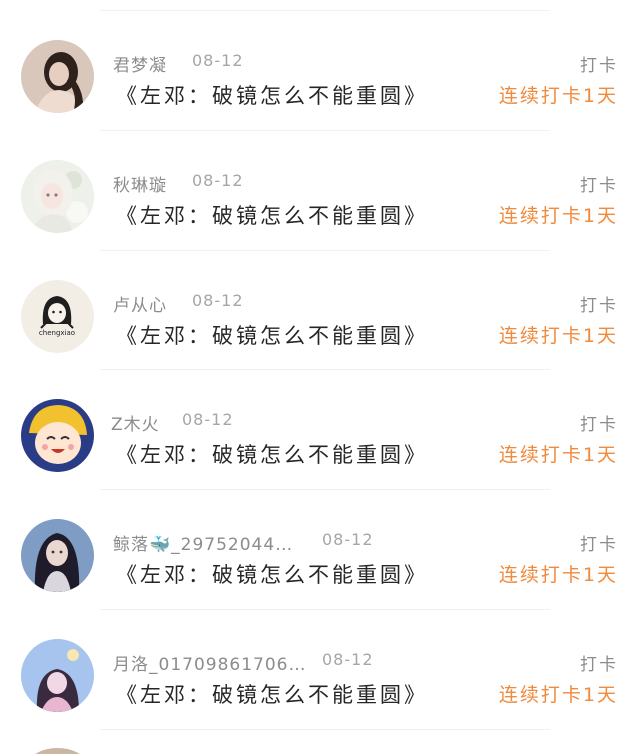 The height and width of the screenshot is (754, 640). Describe the element at coordinates (57, 333) in the screenshot. I see `avatar-caption: chengxiao` at that location.